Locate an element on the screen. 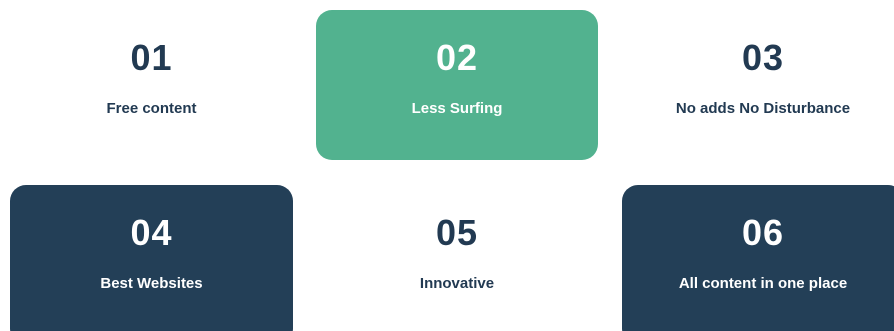  feature-label: All content in one place is located at coordinates (763, 283).